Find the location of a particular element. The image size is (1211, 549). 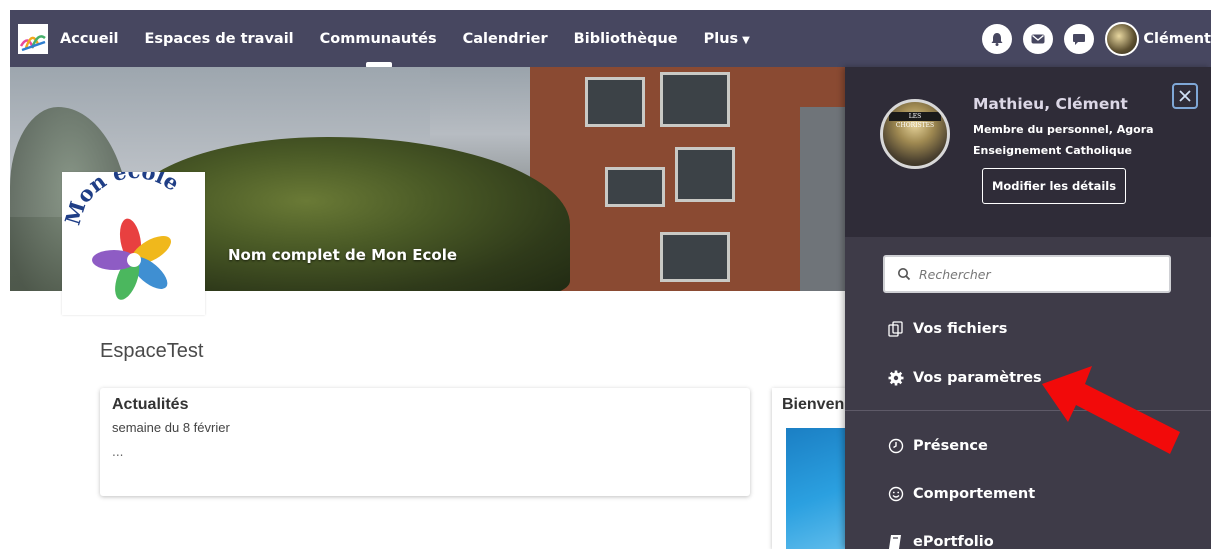

menu-item-label: Présence is located at coordinates (950, 446).